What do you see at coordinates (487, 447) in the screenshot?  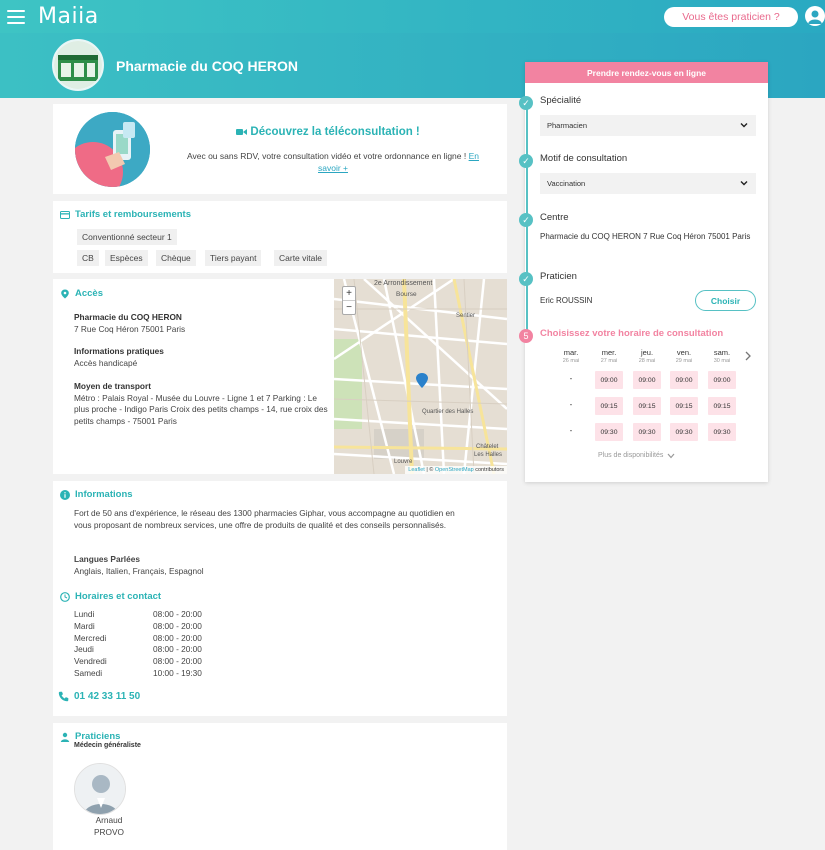 I see `map-label: Châtelet` at bounding box center [487, 447].